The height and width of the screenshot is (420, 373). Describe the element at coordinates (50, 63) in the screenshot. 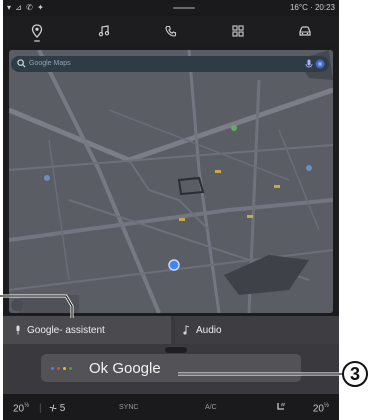

I see `search-input: Google Maps` at that location.